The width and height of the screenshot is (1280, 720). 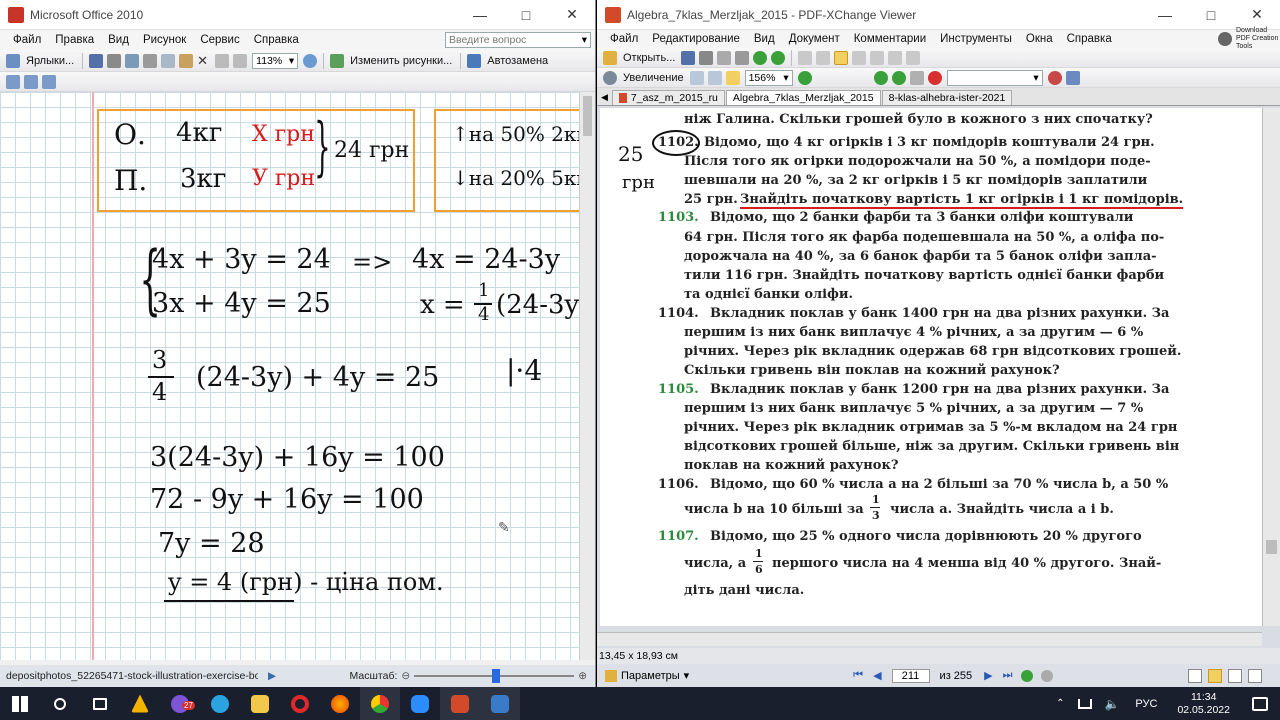 What do you see at coordinates (526, 15) in the screenshot?
I see `maximize-button: □` at bounding box center [526, 15].